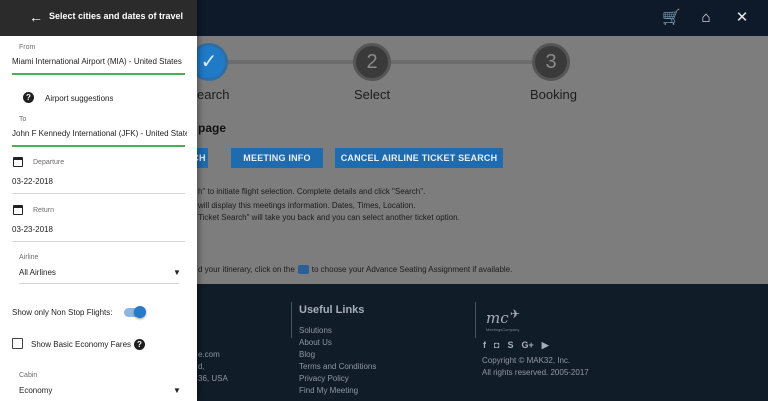 Image resolution: width=768 pixels, height=401 pixels. Describe the element at coordinates (484, 345) in the screenshot. I see `facebook-icon: f` at that location.